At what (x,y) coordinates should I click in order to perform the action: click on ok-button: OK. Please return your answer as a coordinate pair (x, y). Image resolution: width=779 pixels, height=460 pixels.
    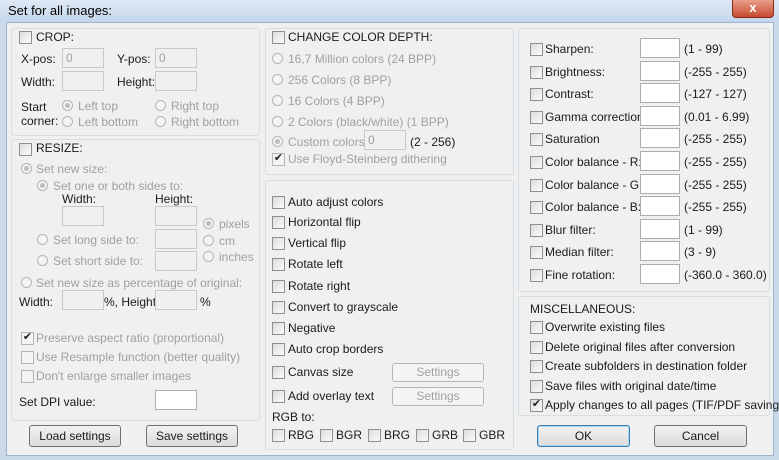
    Looking at the image, I should click on (583, 436).